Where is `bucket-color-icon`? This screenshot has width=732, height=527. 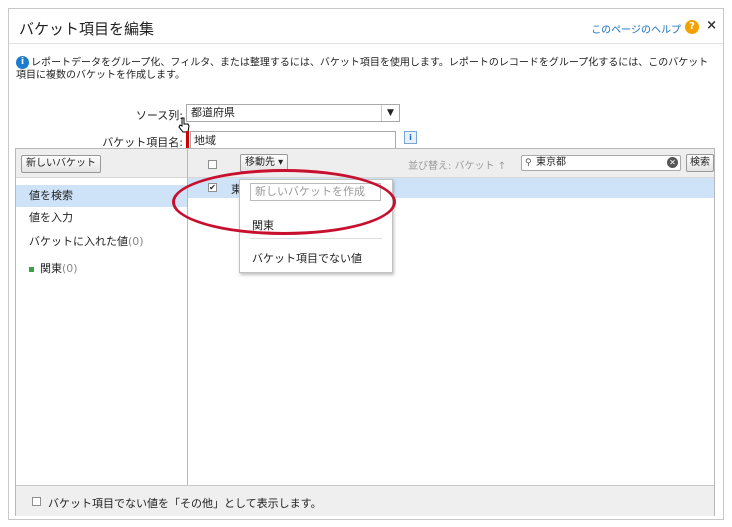 bucket-color-icon is located at coordinates (31, 269).